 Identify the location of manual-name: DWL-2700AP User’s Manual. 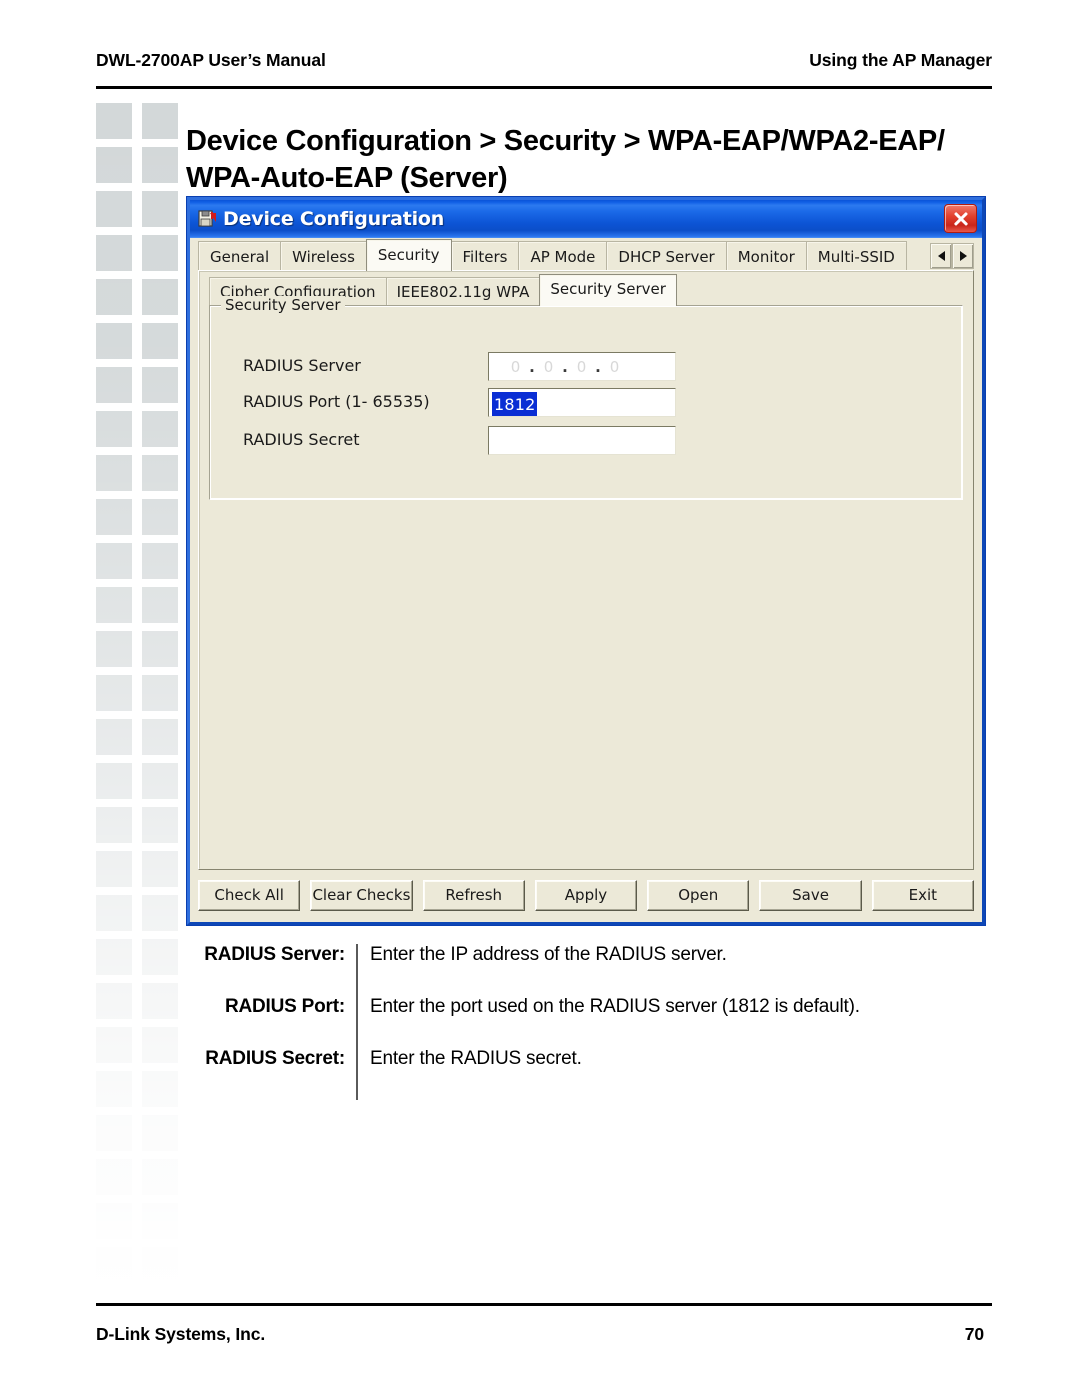
(211, 60).